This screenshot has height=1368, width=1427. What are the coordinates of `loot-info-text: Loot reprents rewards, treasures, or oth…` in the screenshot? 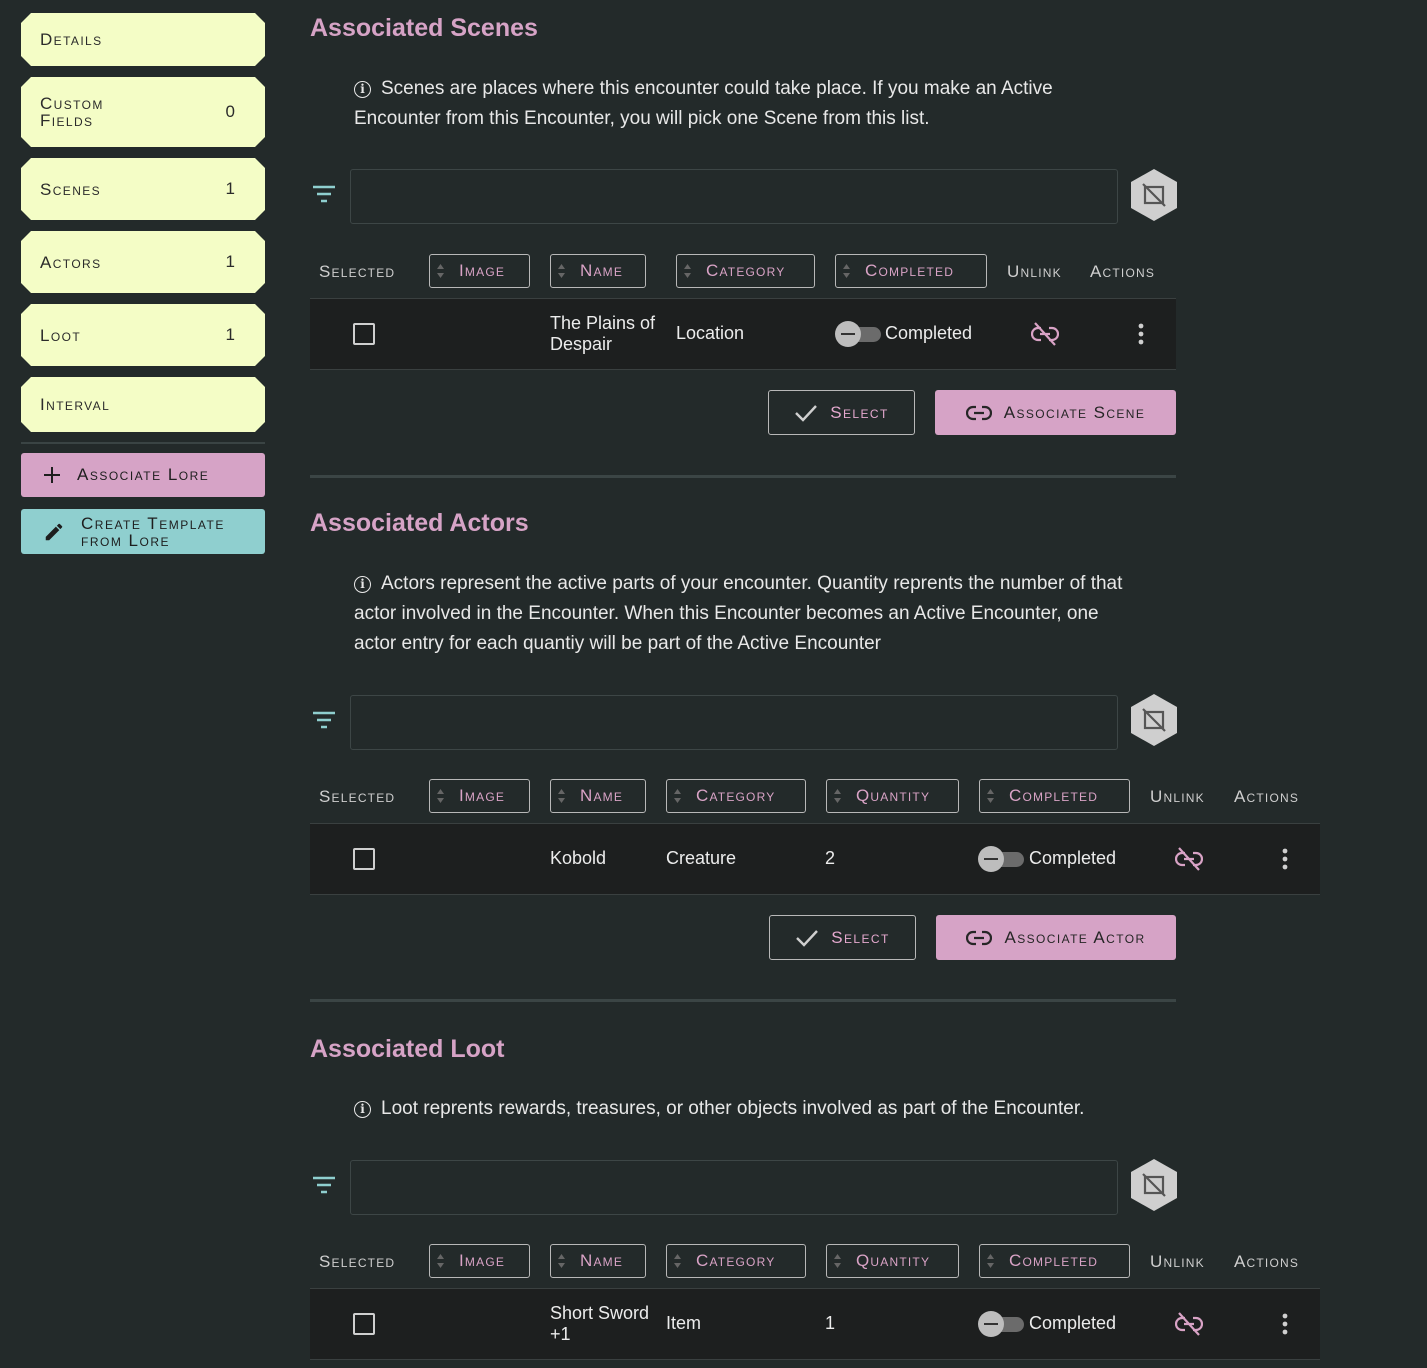 It's located at (733, 1108).